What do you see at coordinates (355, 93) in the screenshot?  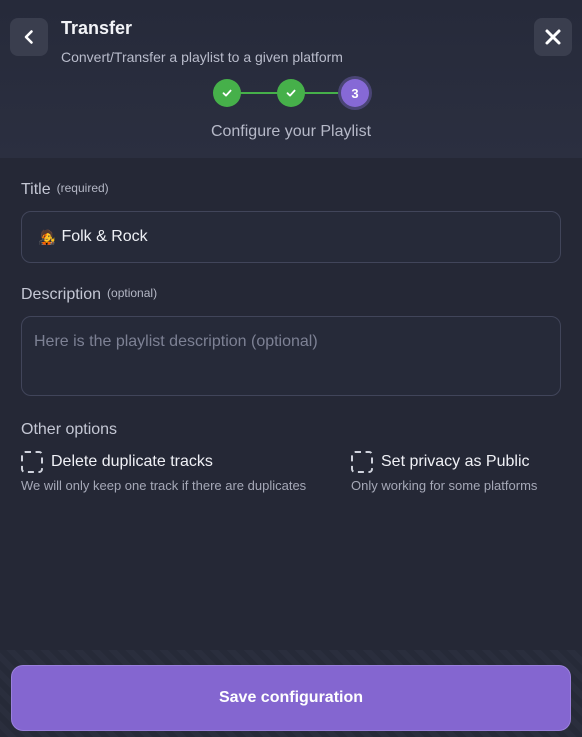 I see `step-3: 3` at bounding box center [355, 93].